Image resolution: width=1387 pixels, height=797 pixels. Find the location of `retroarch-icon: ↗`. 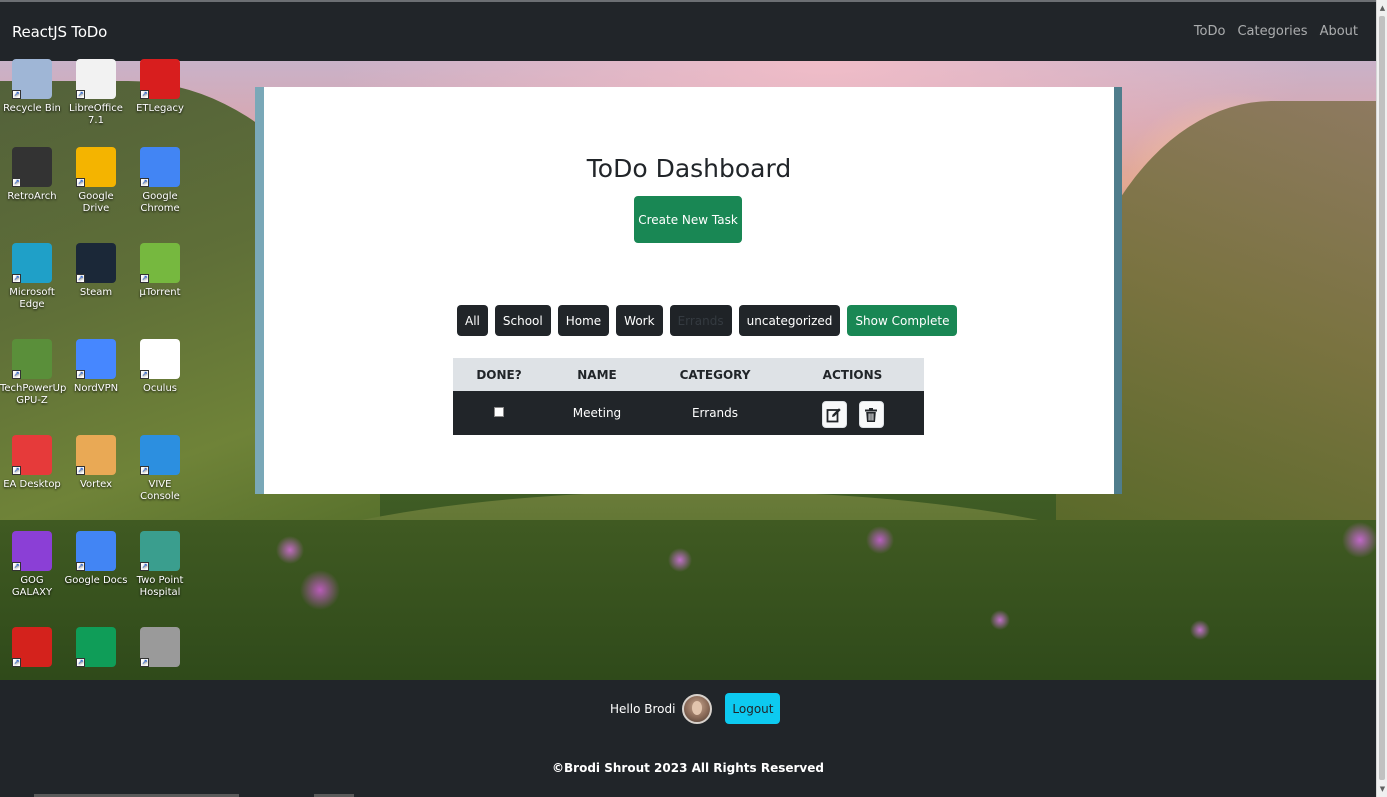

retroarch-icon: ↗ is located at coordinates (32, 167).